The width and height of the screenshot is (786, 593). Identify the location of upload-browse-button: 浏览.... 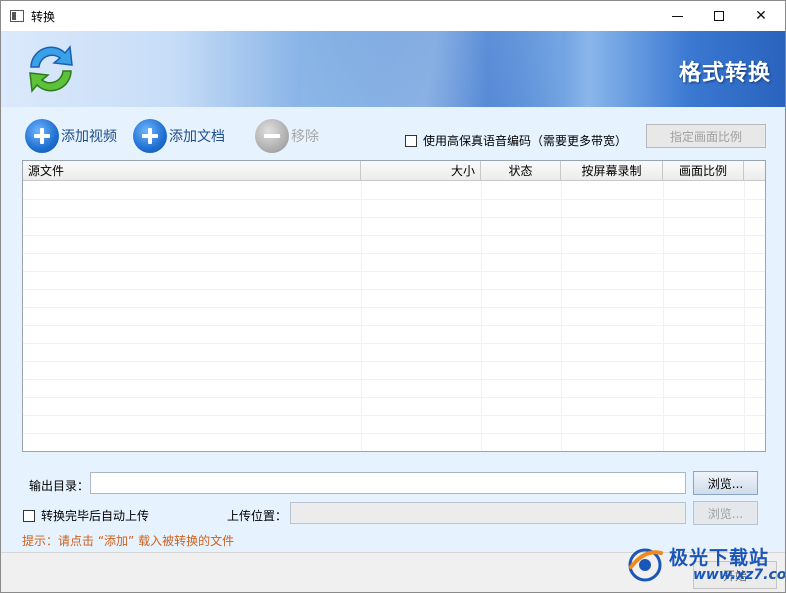
(725, 513).